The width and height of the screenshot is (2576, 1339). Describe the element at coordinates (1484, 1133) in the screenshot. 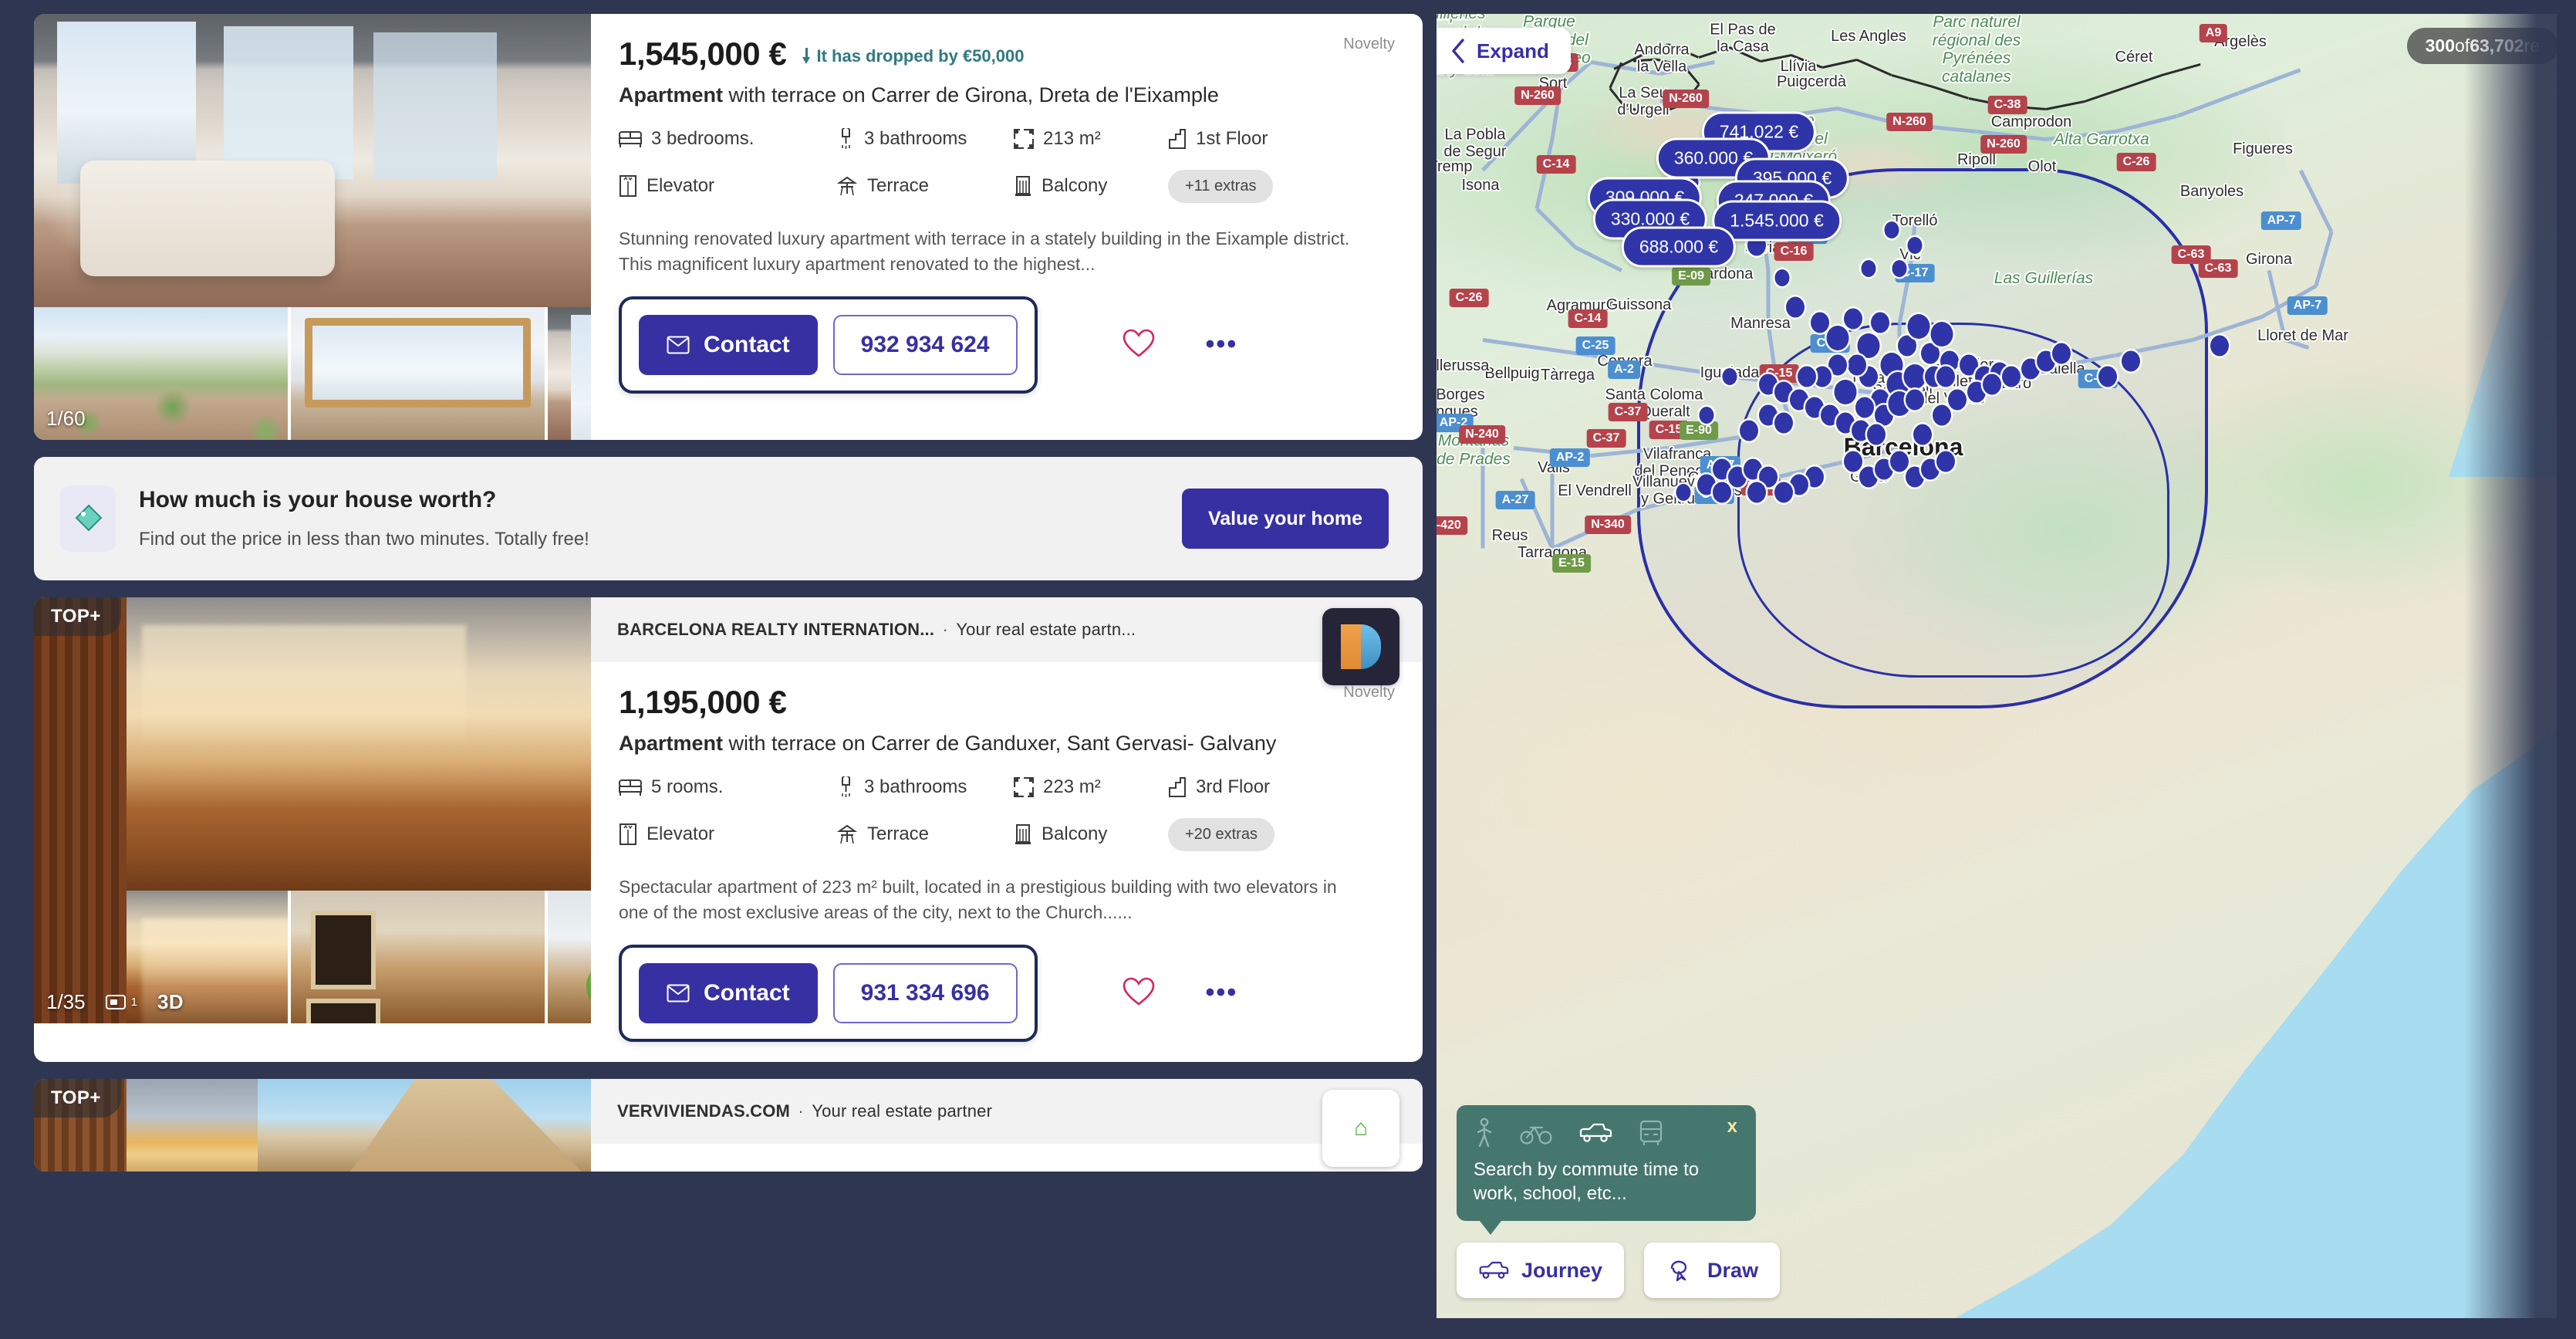

I see `walk-icon` at that location.